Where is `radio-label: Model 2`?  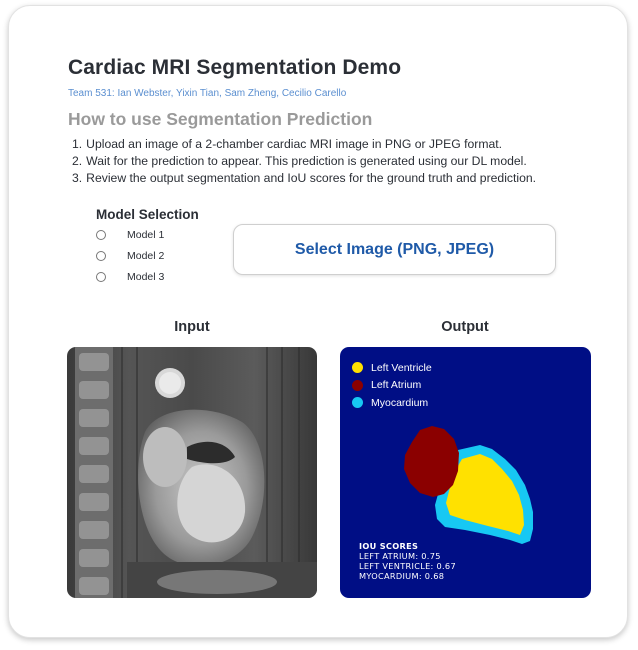 radio-label: Model 2 is located at coordinates (146, 256).